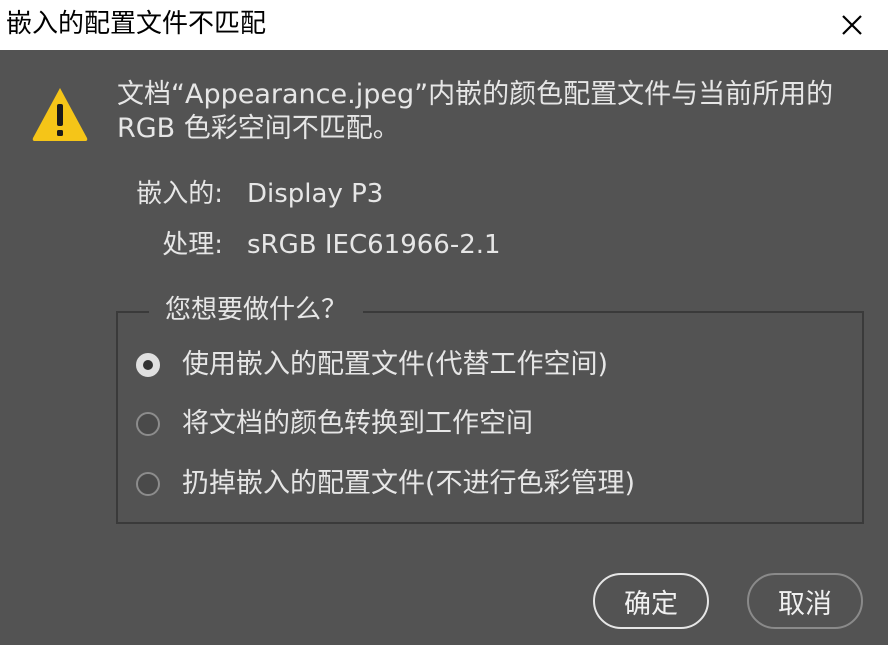  I want to click on working-space-label: 处理:, so click(192, 245).